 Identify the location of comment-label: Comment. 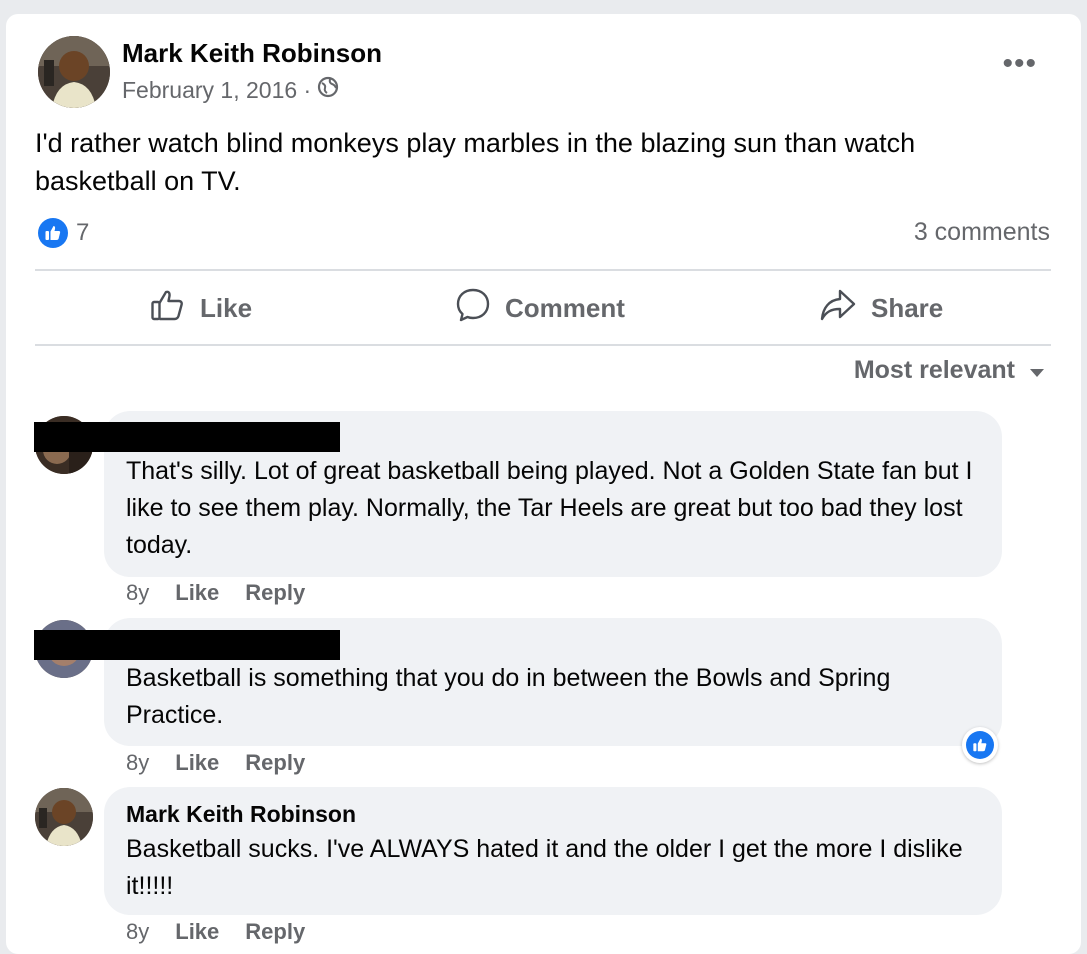
(565, 307).